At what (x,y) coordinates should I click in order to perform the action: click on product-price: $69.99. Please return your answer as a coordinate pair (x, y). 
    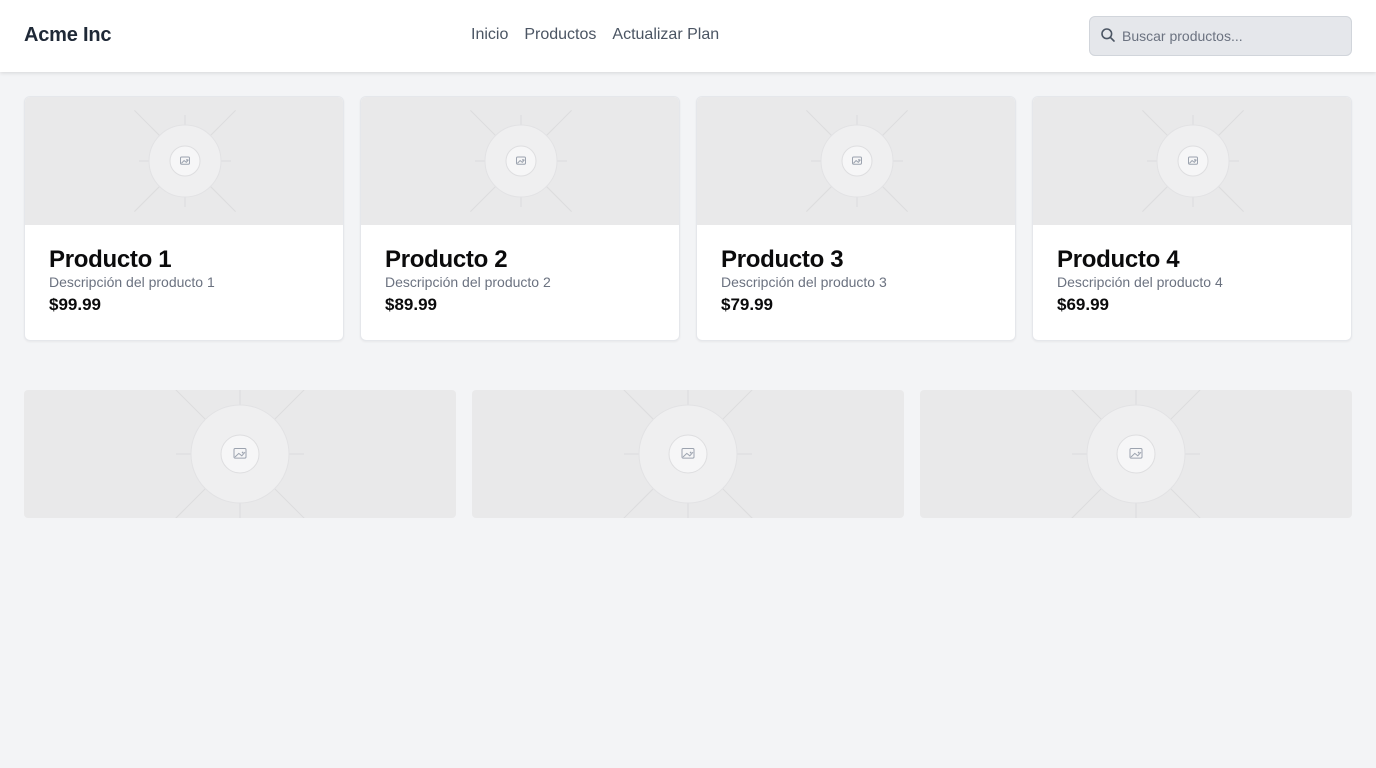
    Looking at the image, I should click on (1083, 304).